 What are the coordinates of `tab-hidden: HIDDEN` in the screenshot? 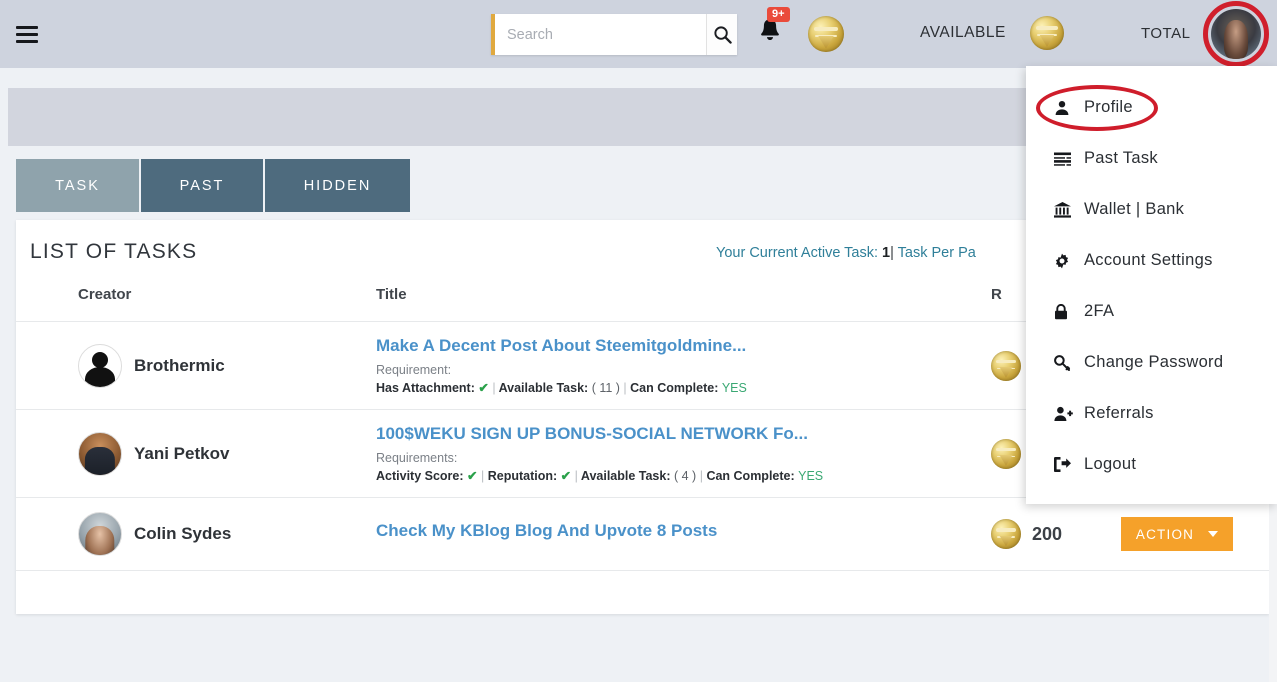 It's located at (336, 185).